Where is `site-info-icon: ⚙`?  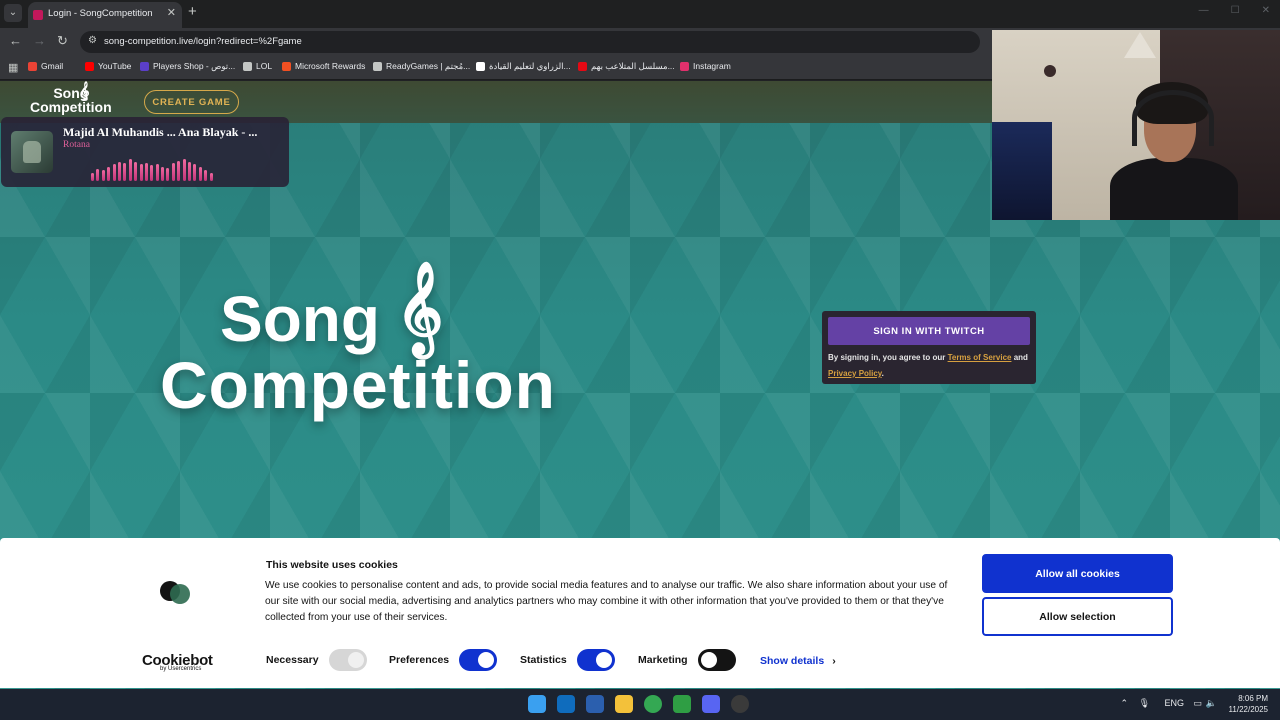 site-info-icon: ⚙ is located at coordinates (92, 40).